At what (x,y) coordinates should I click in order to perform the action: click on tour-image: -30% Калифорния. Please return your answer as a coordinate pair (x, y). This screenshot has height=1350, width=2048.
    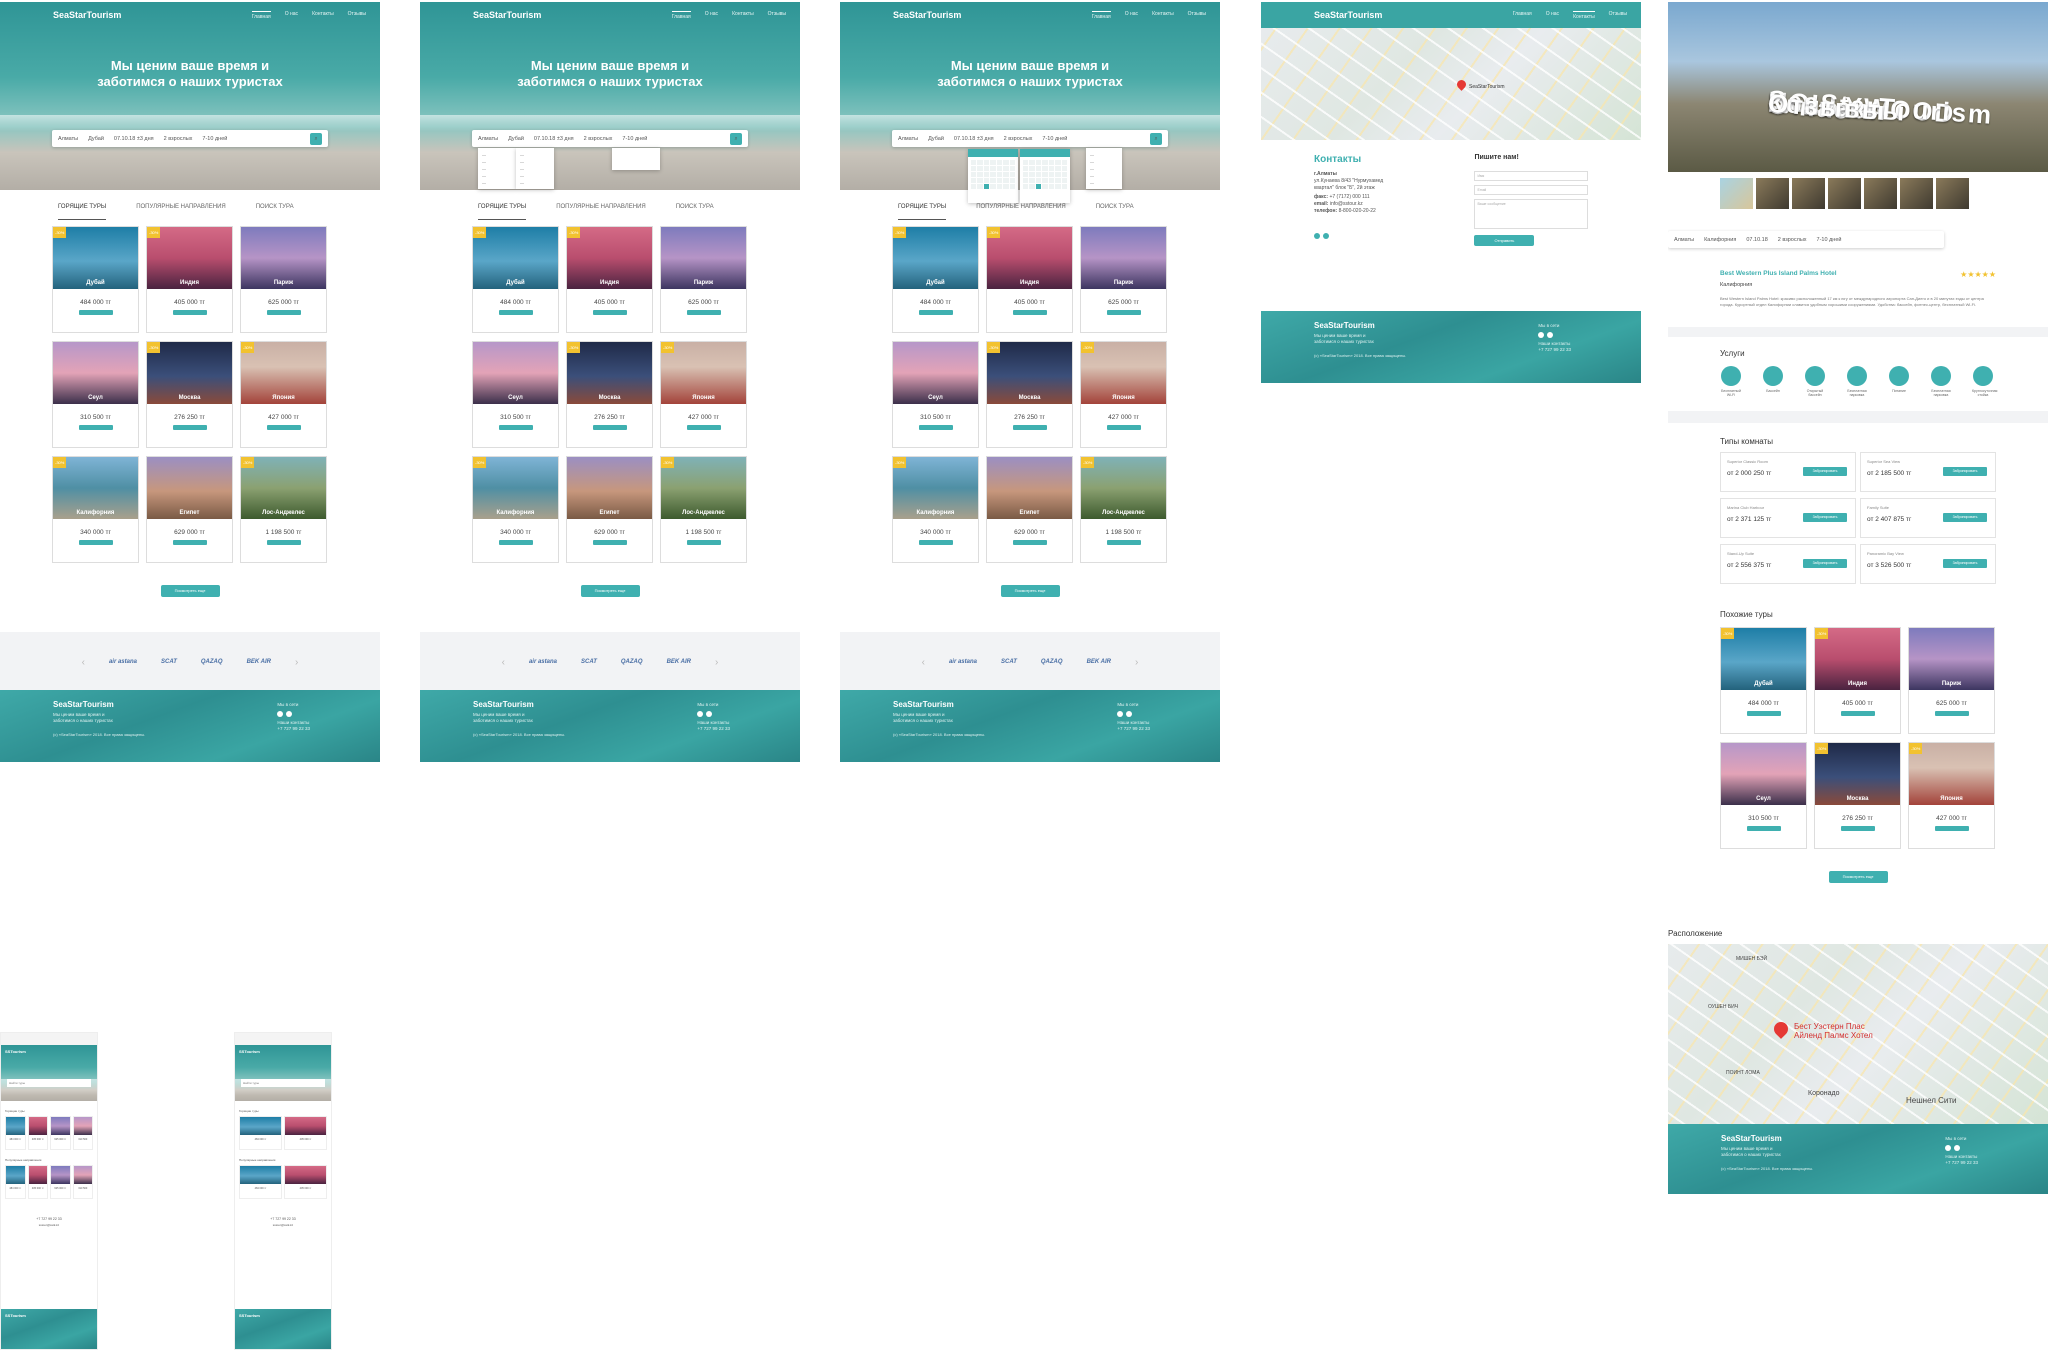
    Looking at the image, I should click on (95, 488).